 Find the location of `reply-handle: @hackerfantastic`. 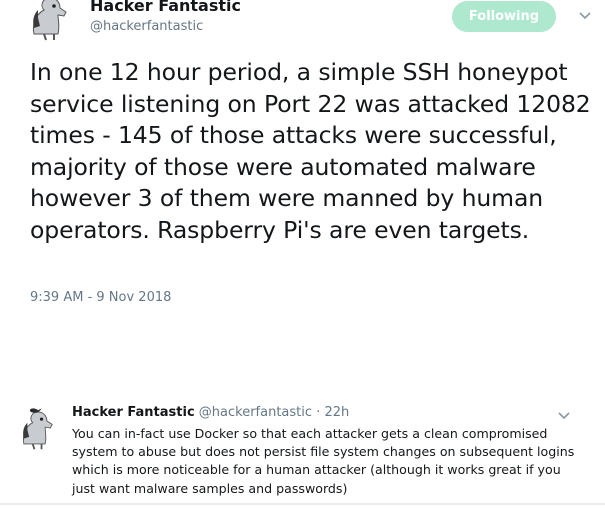

reply-handle: @hackerfantastic is located at coordinates (255, 412).